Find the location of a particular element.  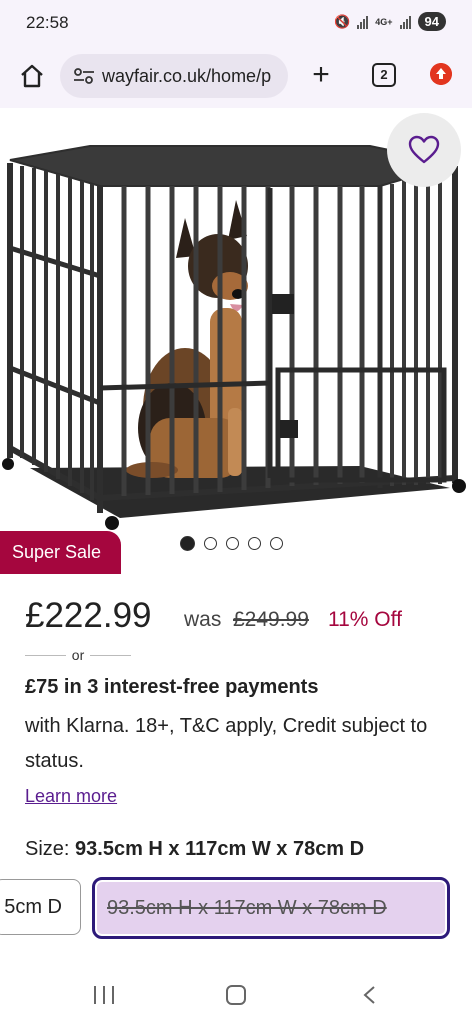

network-type: 4G+ is located at coordinates (384, 21).